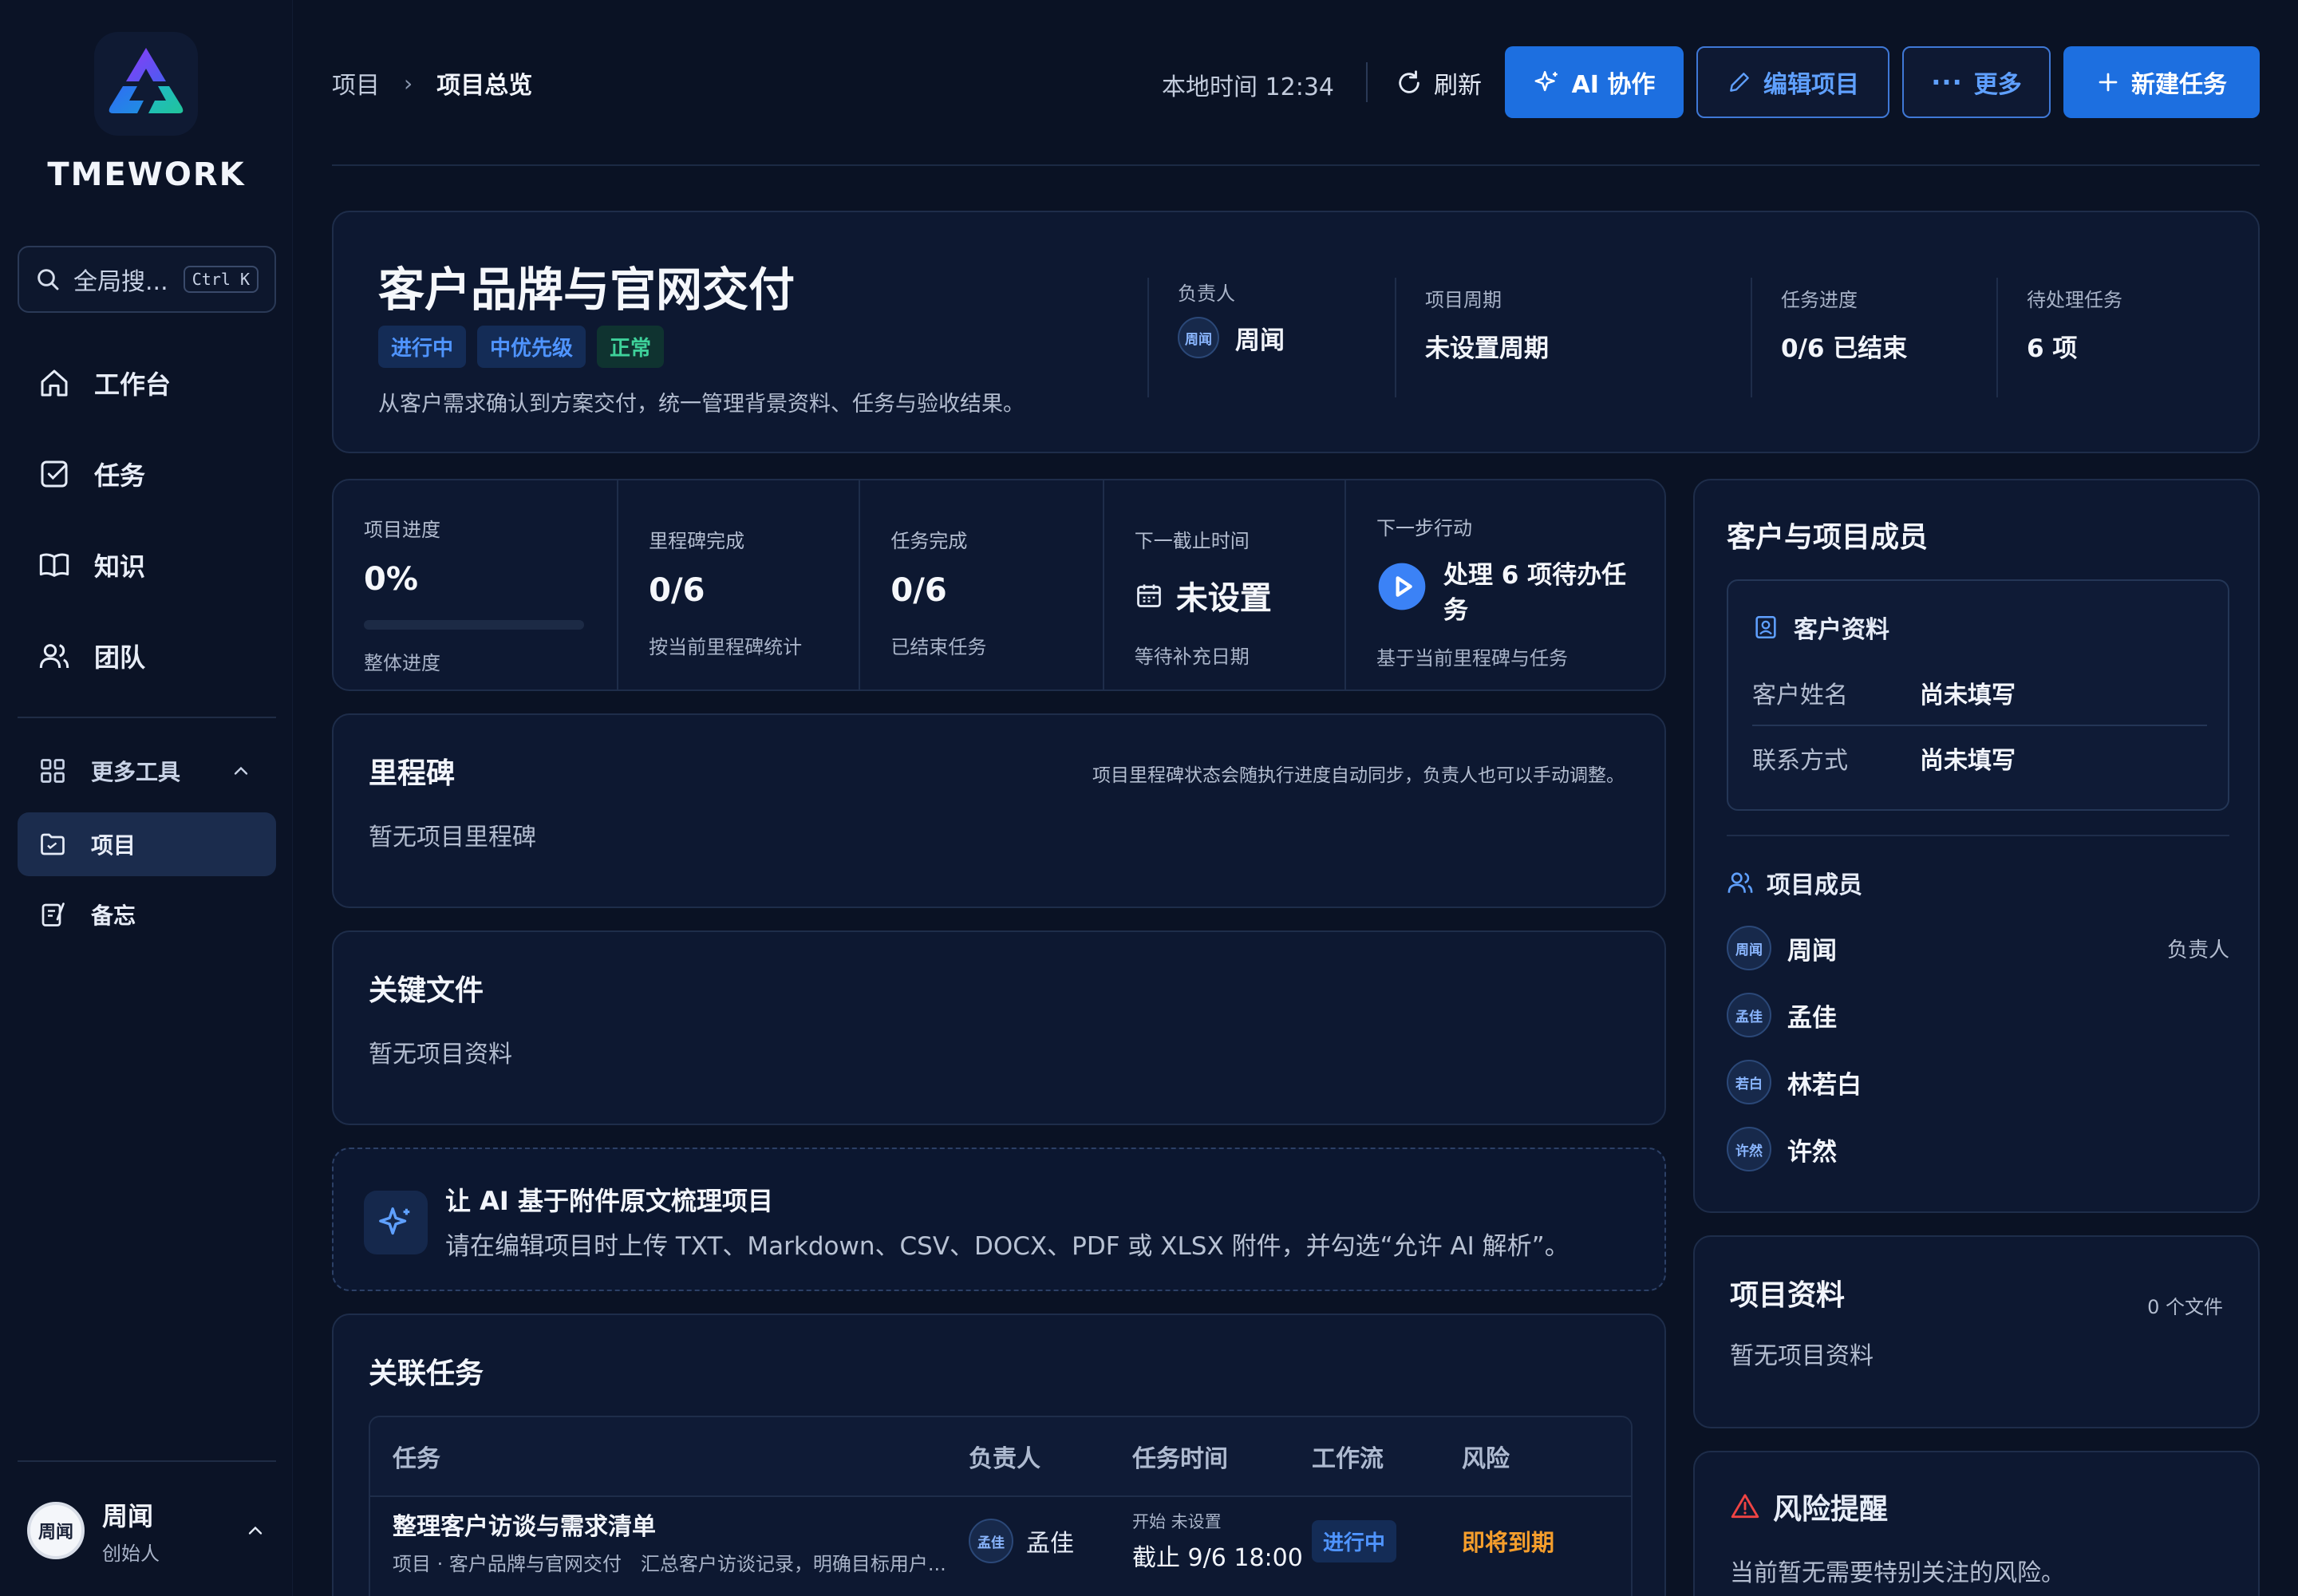  I want to click on task-workflow: 进行中, so click(1387, 1540).